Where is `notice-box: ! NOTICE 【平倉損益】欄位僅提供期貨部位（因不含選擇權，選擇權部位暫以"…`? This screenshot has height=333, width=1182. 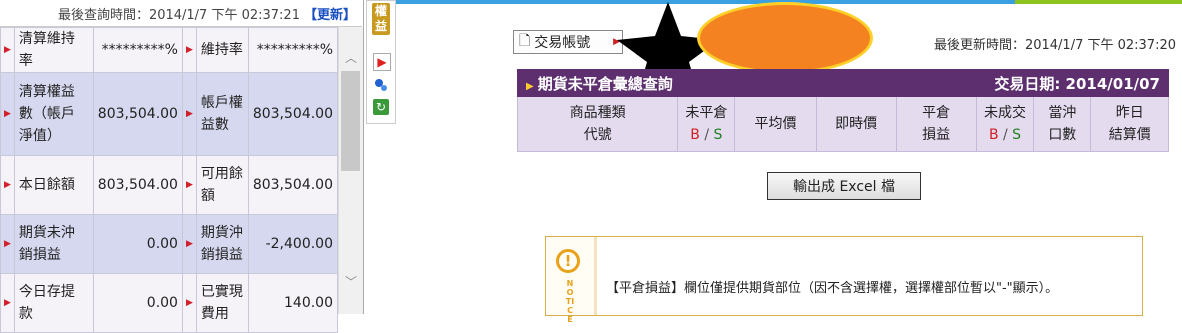
notice-box: ! NOTICE 【平倉損益】欄位僅提供期貨部位（因不含選擇權，選擇權部位暫以"… is located at coordinates (844, 280).